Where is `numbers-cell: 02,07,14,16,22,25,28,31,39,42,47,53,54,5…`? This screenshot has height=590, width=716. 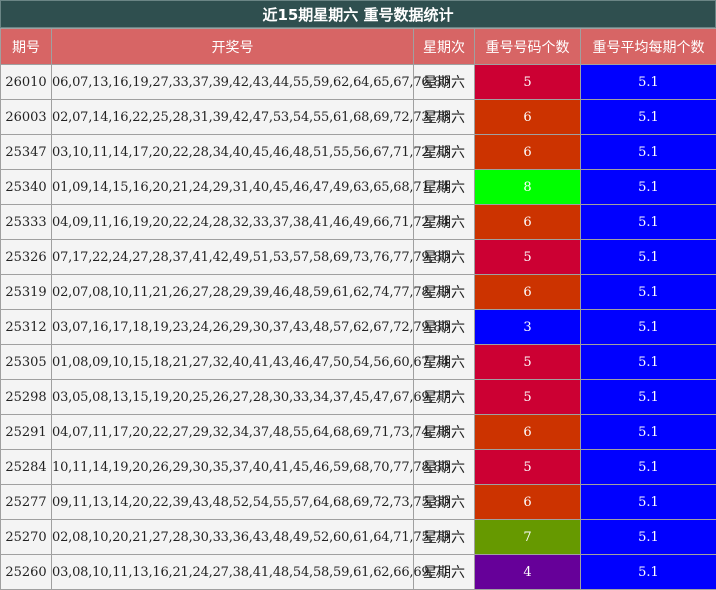 numbers-cell: 02,07,14,16,22,25,28,31,39,42,47,53,54,5… is located at coordinates (233, 117).